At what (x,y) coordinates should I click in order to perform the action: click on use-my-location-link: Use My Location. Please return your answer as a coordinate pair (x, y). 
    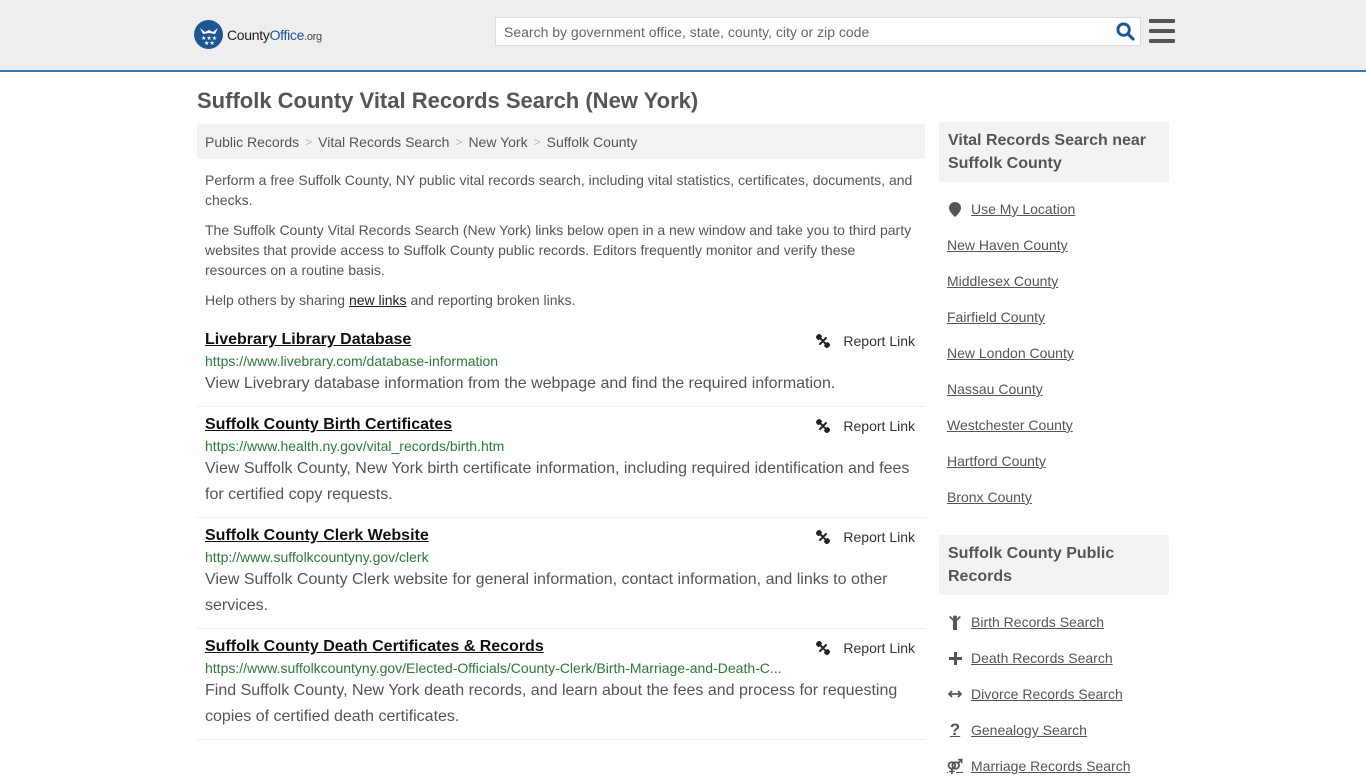
    Looking at the image, I should click on (1054, 209).